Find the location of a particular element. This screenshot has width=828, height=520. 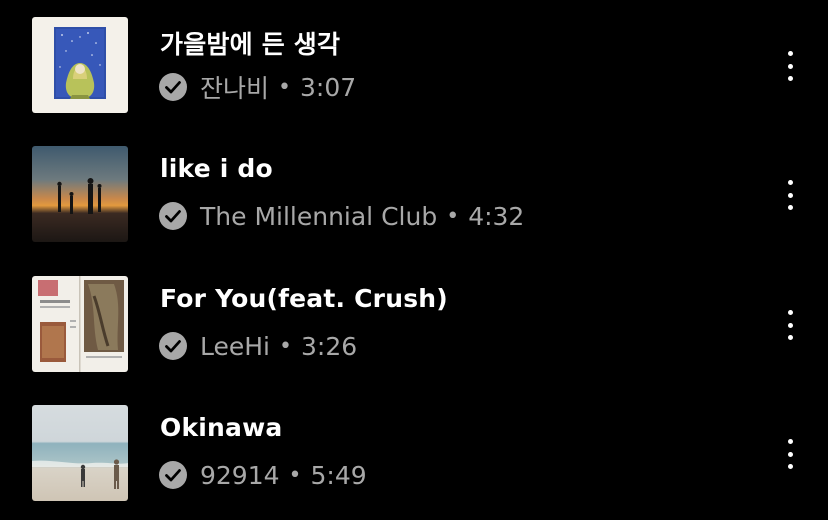

album-art-sunset-silhouettes is located at coordinates (80, 194).